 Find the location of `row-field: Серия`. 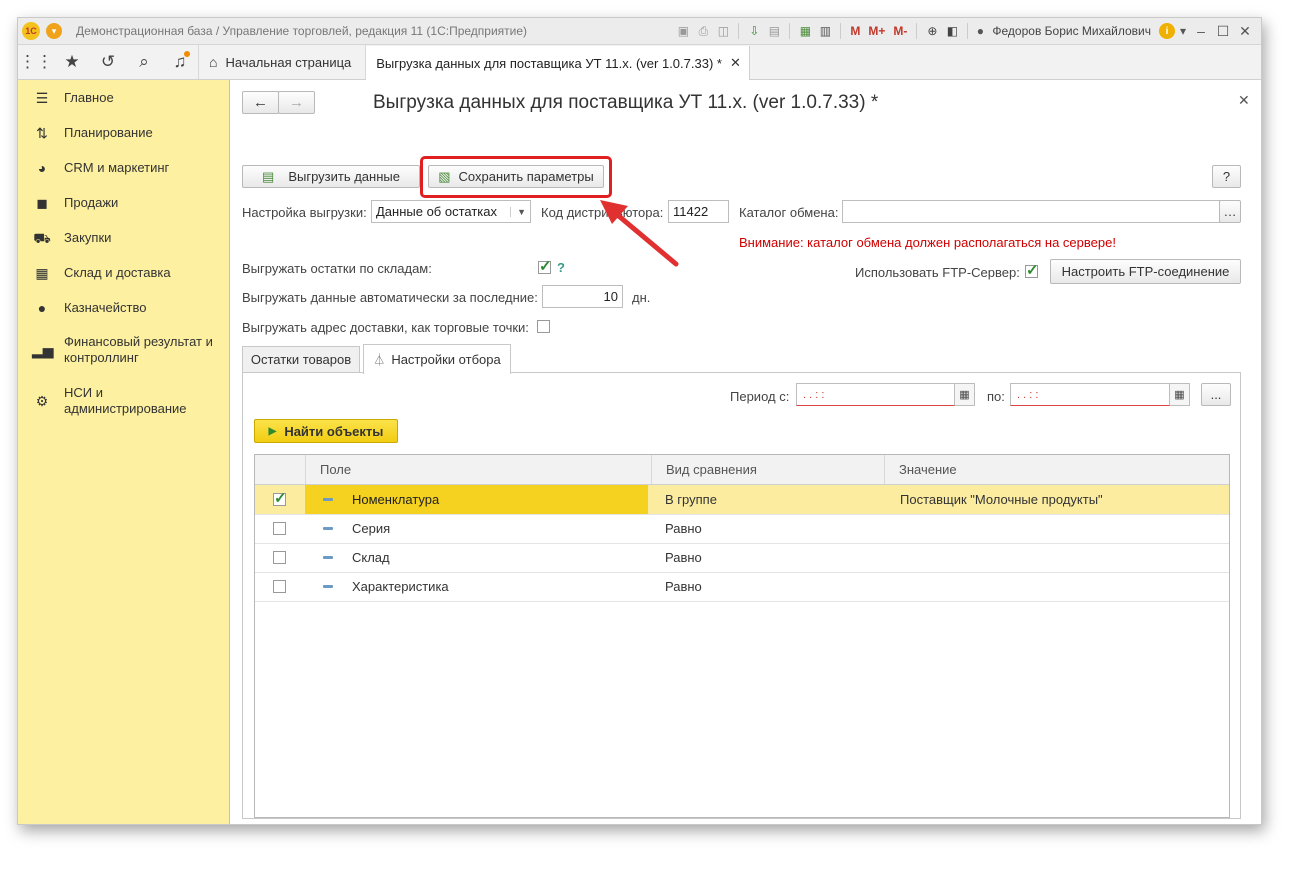

row-field: Серия is located at coordinates (371, 528).